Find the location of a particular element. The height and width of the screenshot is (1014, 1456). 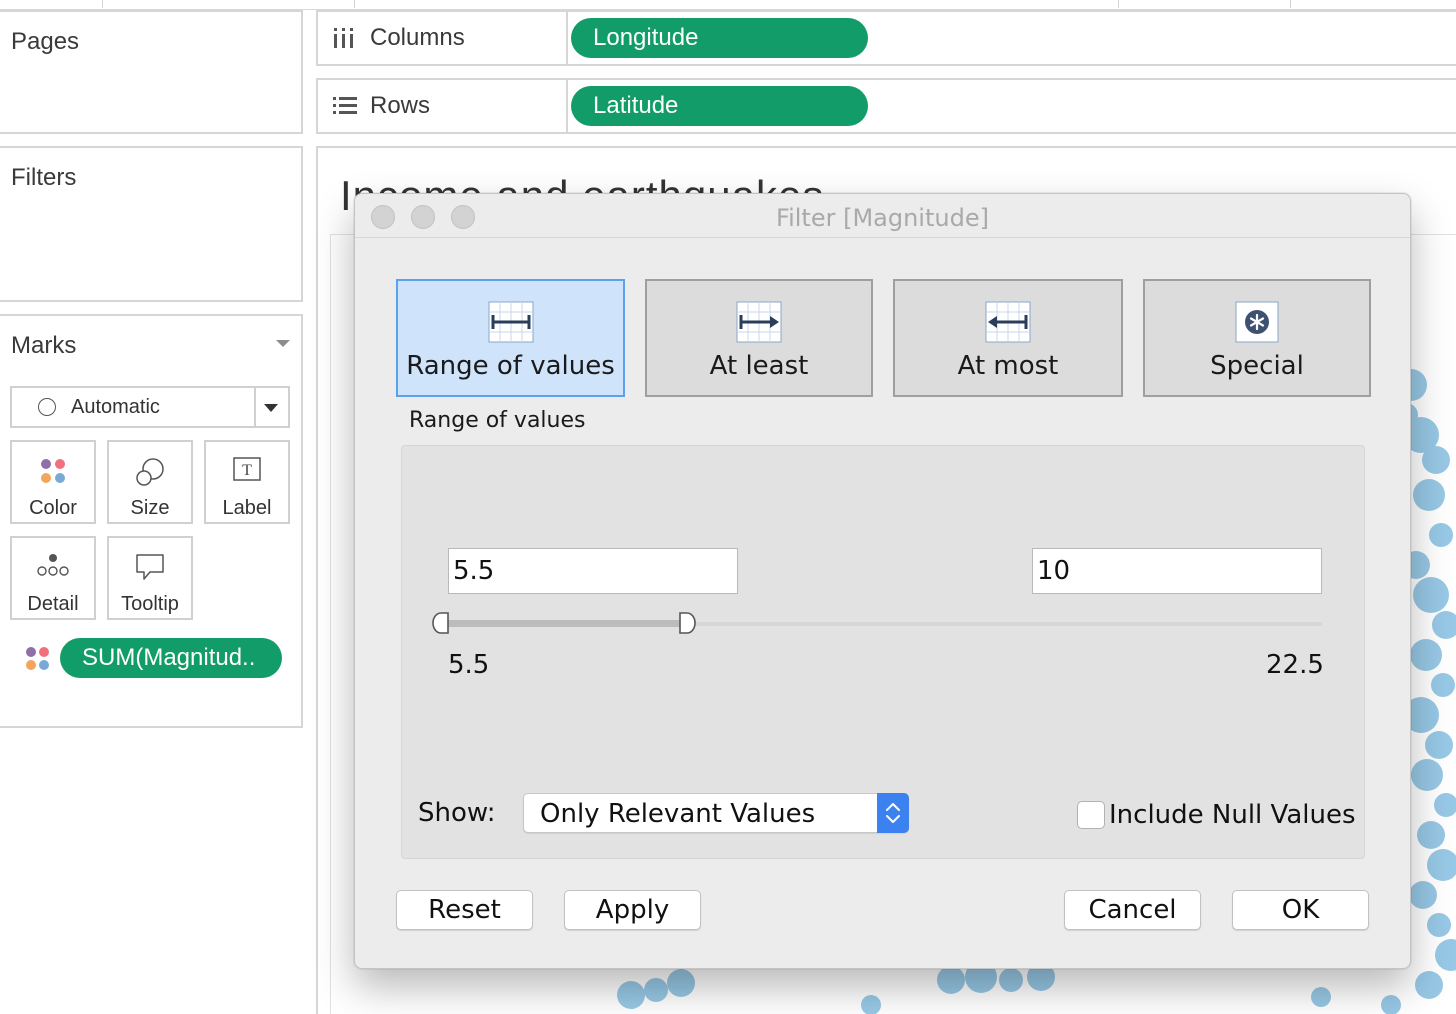

longitude-pill: Longitude is located at coordinates (719, 38).